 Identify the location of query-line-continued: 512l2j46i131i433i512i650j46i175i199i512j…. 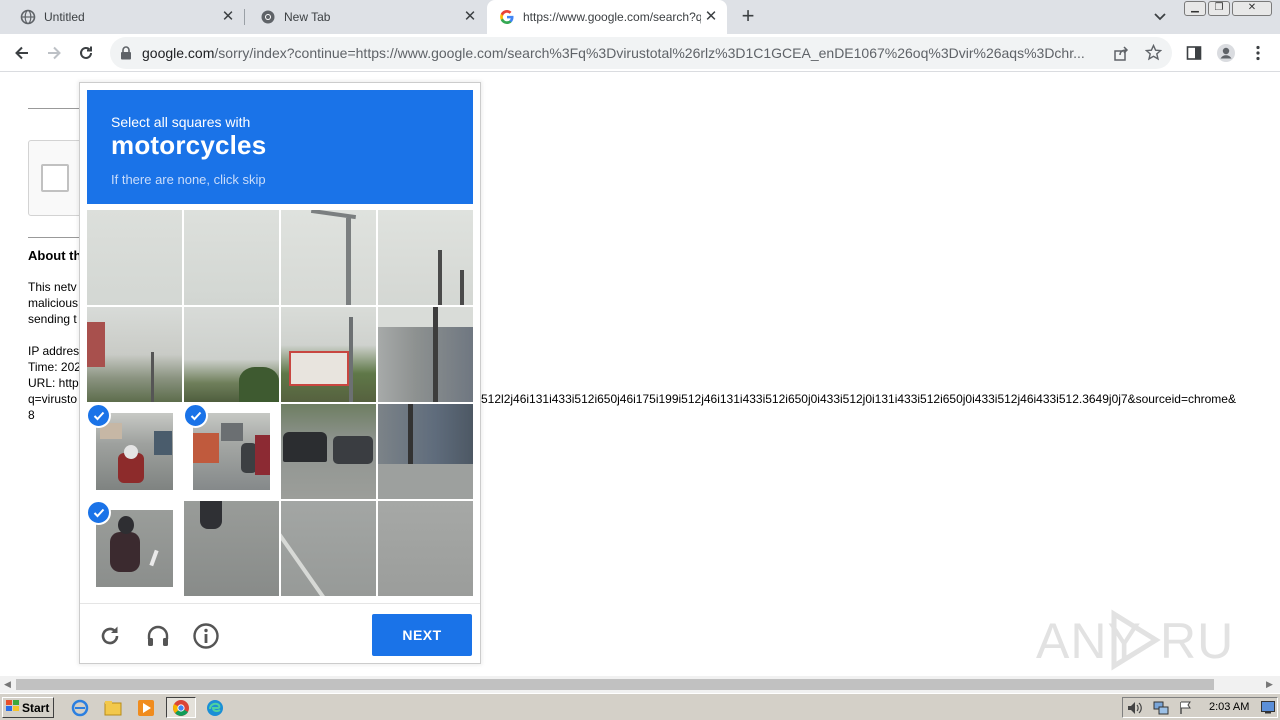
(858, 399).